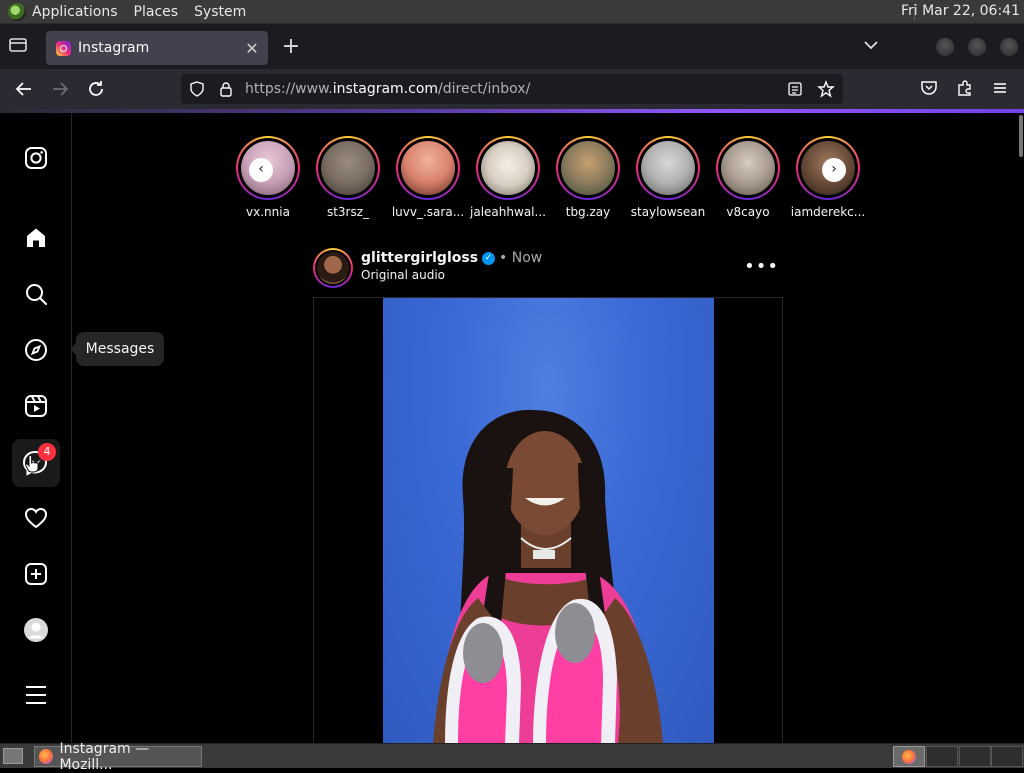  I want to click on story-username: tbg.zay, so click(588, 212).